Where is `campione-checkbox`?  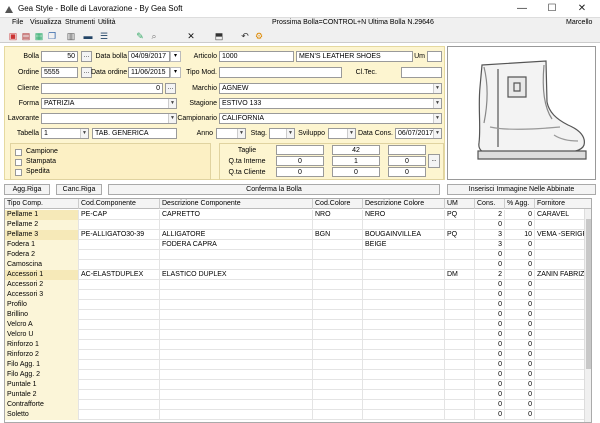
campione-checkbox is located at coordinates (18, 152).